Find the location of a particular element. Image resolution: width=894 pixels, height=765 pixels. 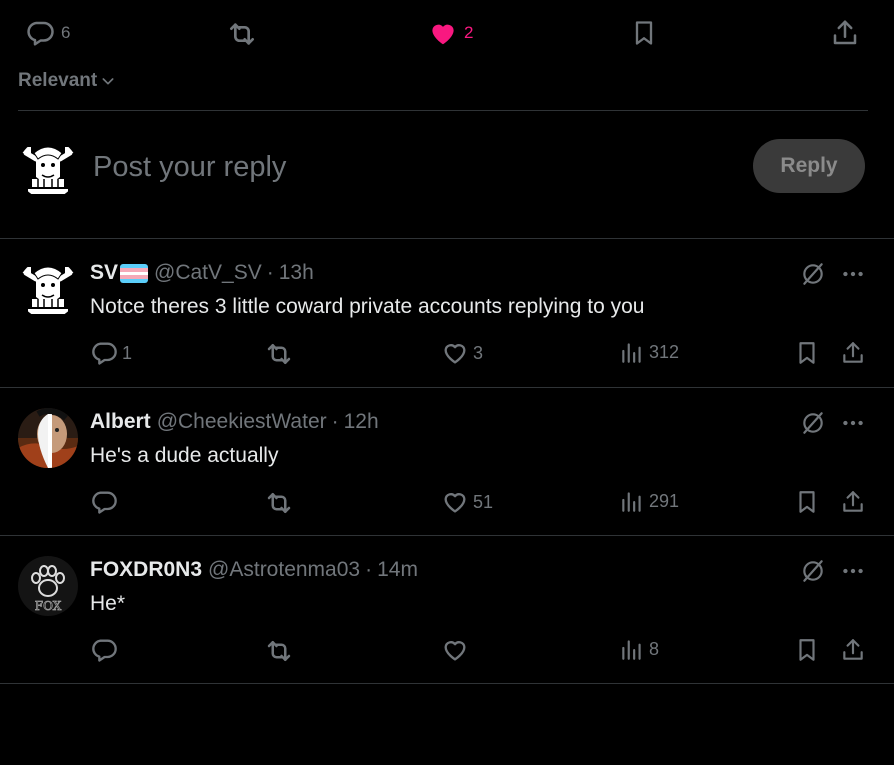

post-actions: 8 is located at coordinates (447, 652).